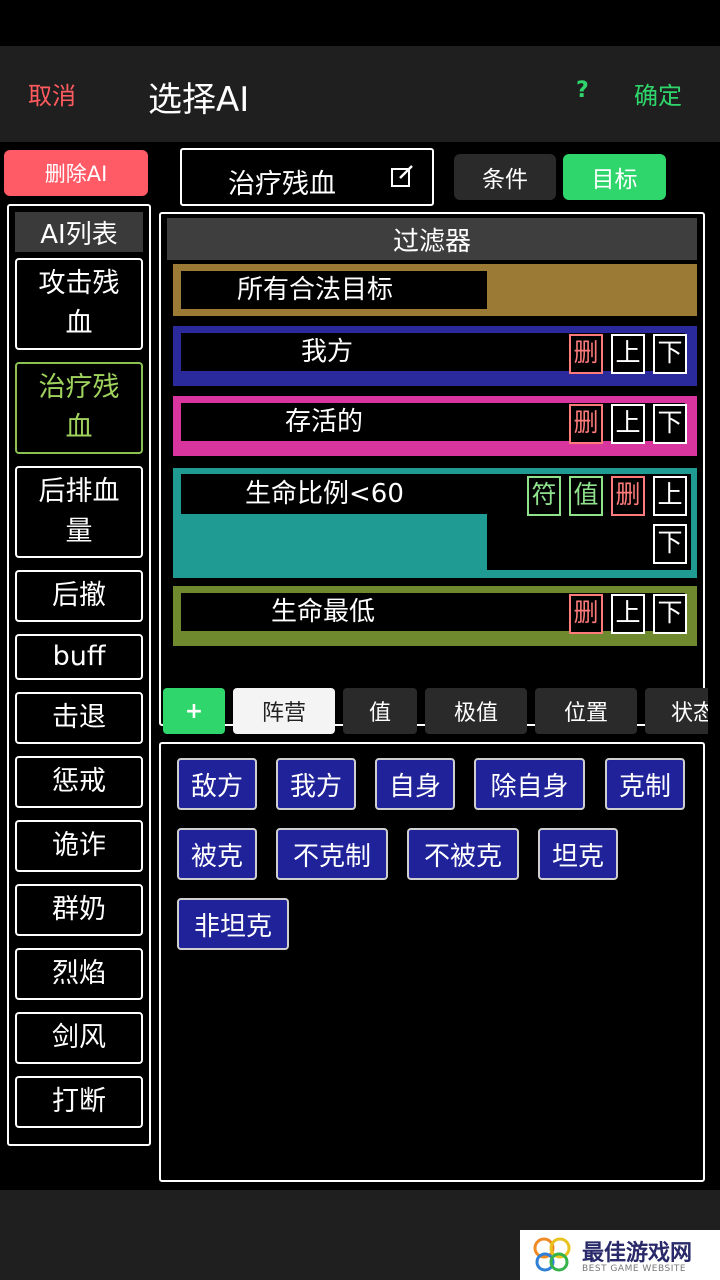 Image resolution: width=720 pixels, height=1280 pixels. Describe the element at coordinates (217, 784) in the screenshot. I see `option-button: 敌方` at that location.